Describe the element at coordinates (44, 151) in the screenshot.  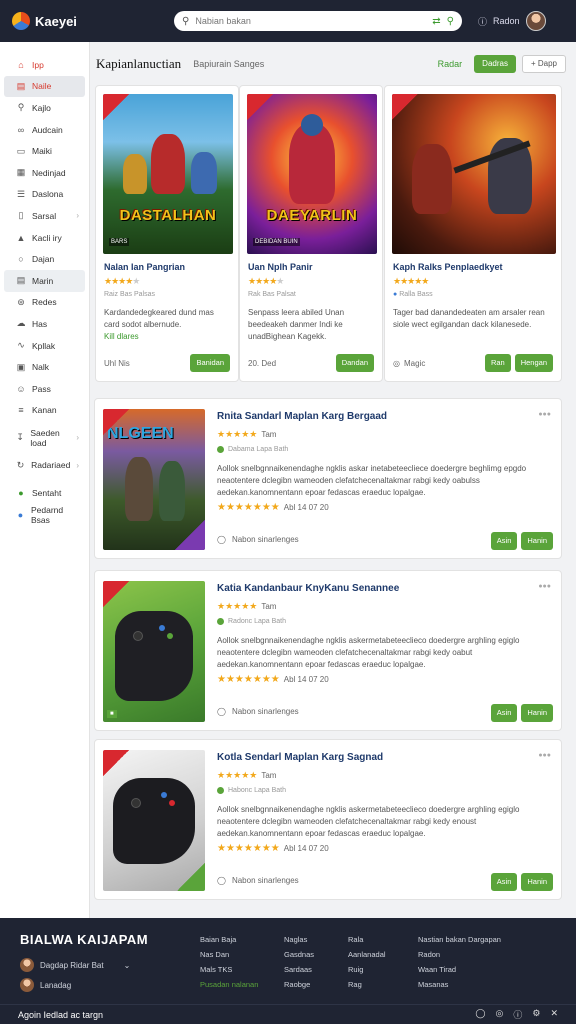
I see `sidebar-item-monitor: ▭ Maiki` at that location.